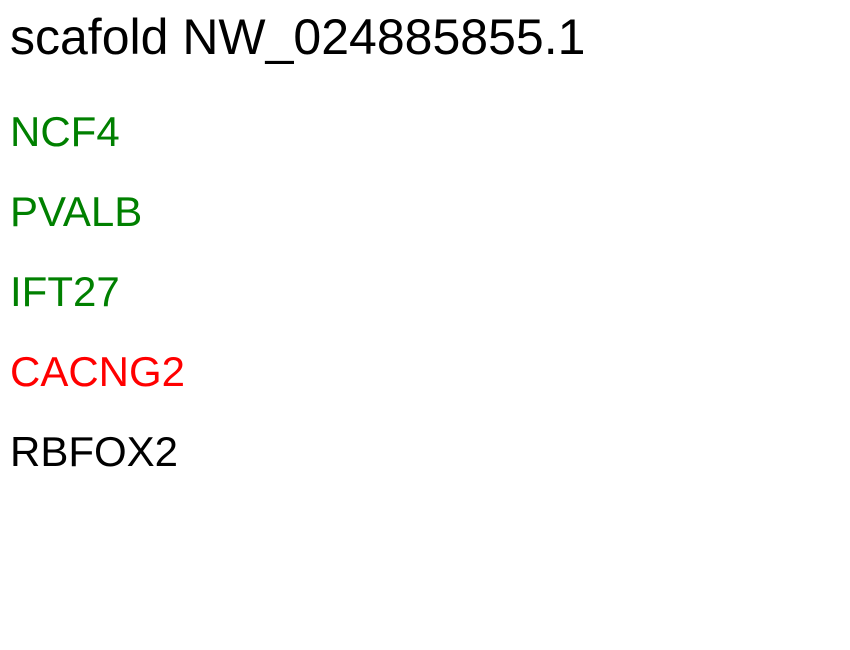 The image size is (850, 650). Describe the element at coordinates (298, 37) in the screenshot. I see `page-title: scafold NW_024885855.1` at that location.